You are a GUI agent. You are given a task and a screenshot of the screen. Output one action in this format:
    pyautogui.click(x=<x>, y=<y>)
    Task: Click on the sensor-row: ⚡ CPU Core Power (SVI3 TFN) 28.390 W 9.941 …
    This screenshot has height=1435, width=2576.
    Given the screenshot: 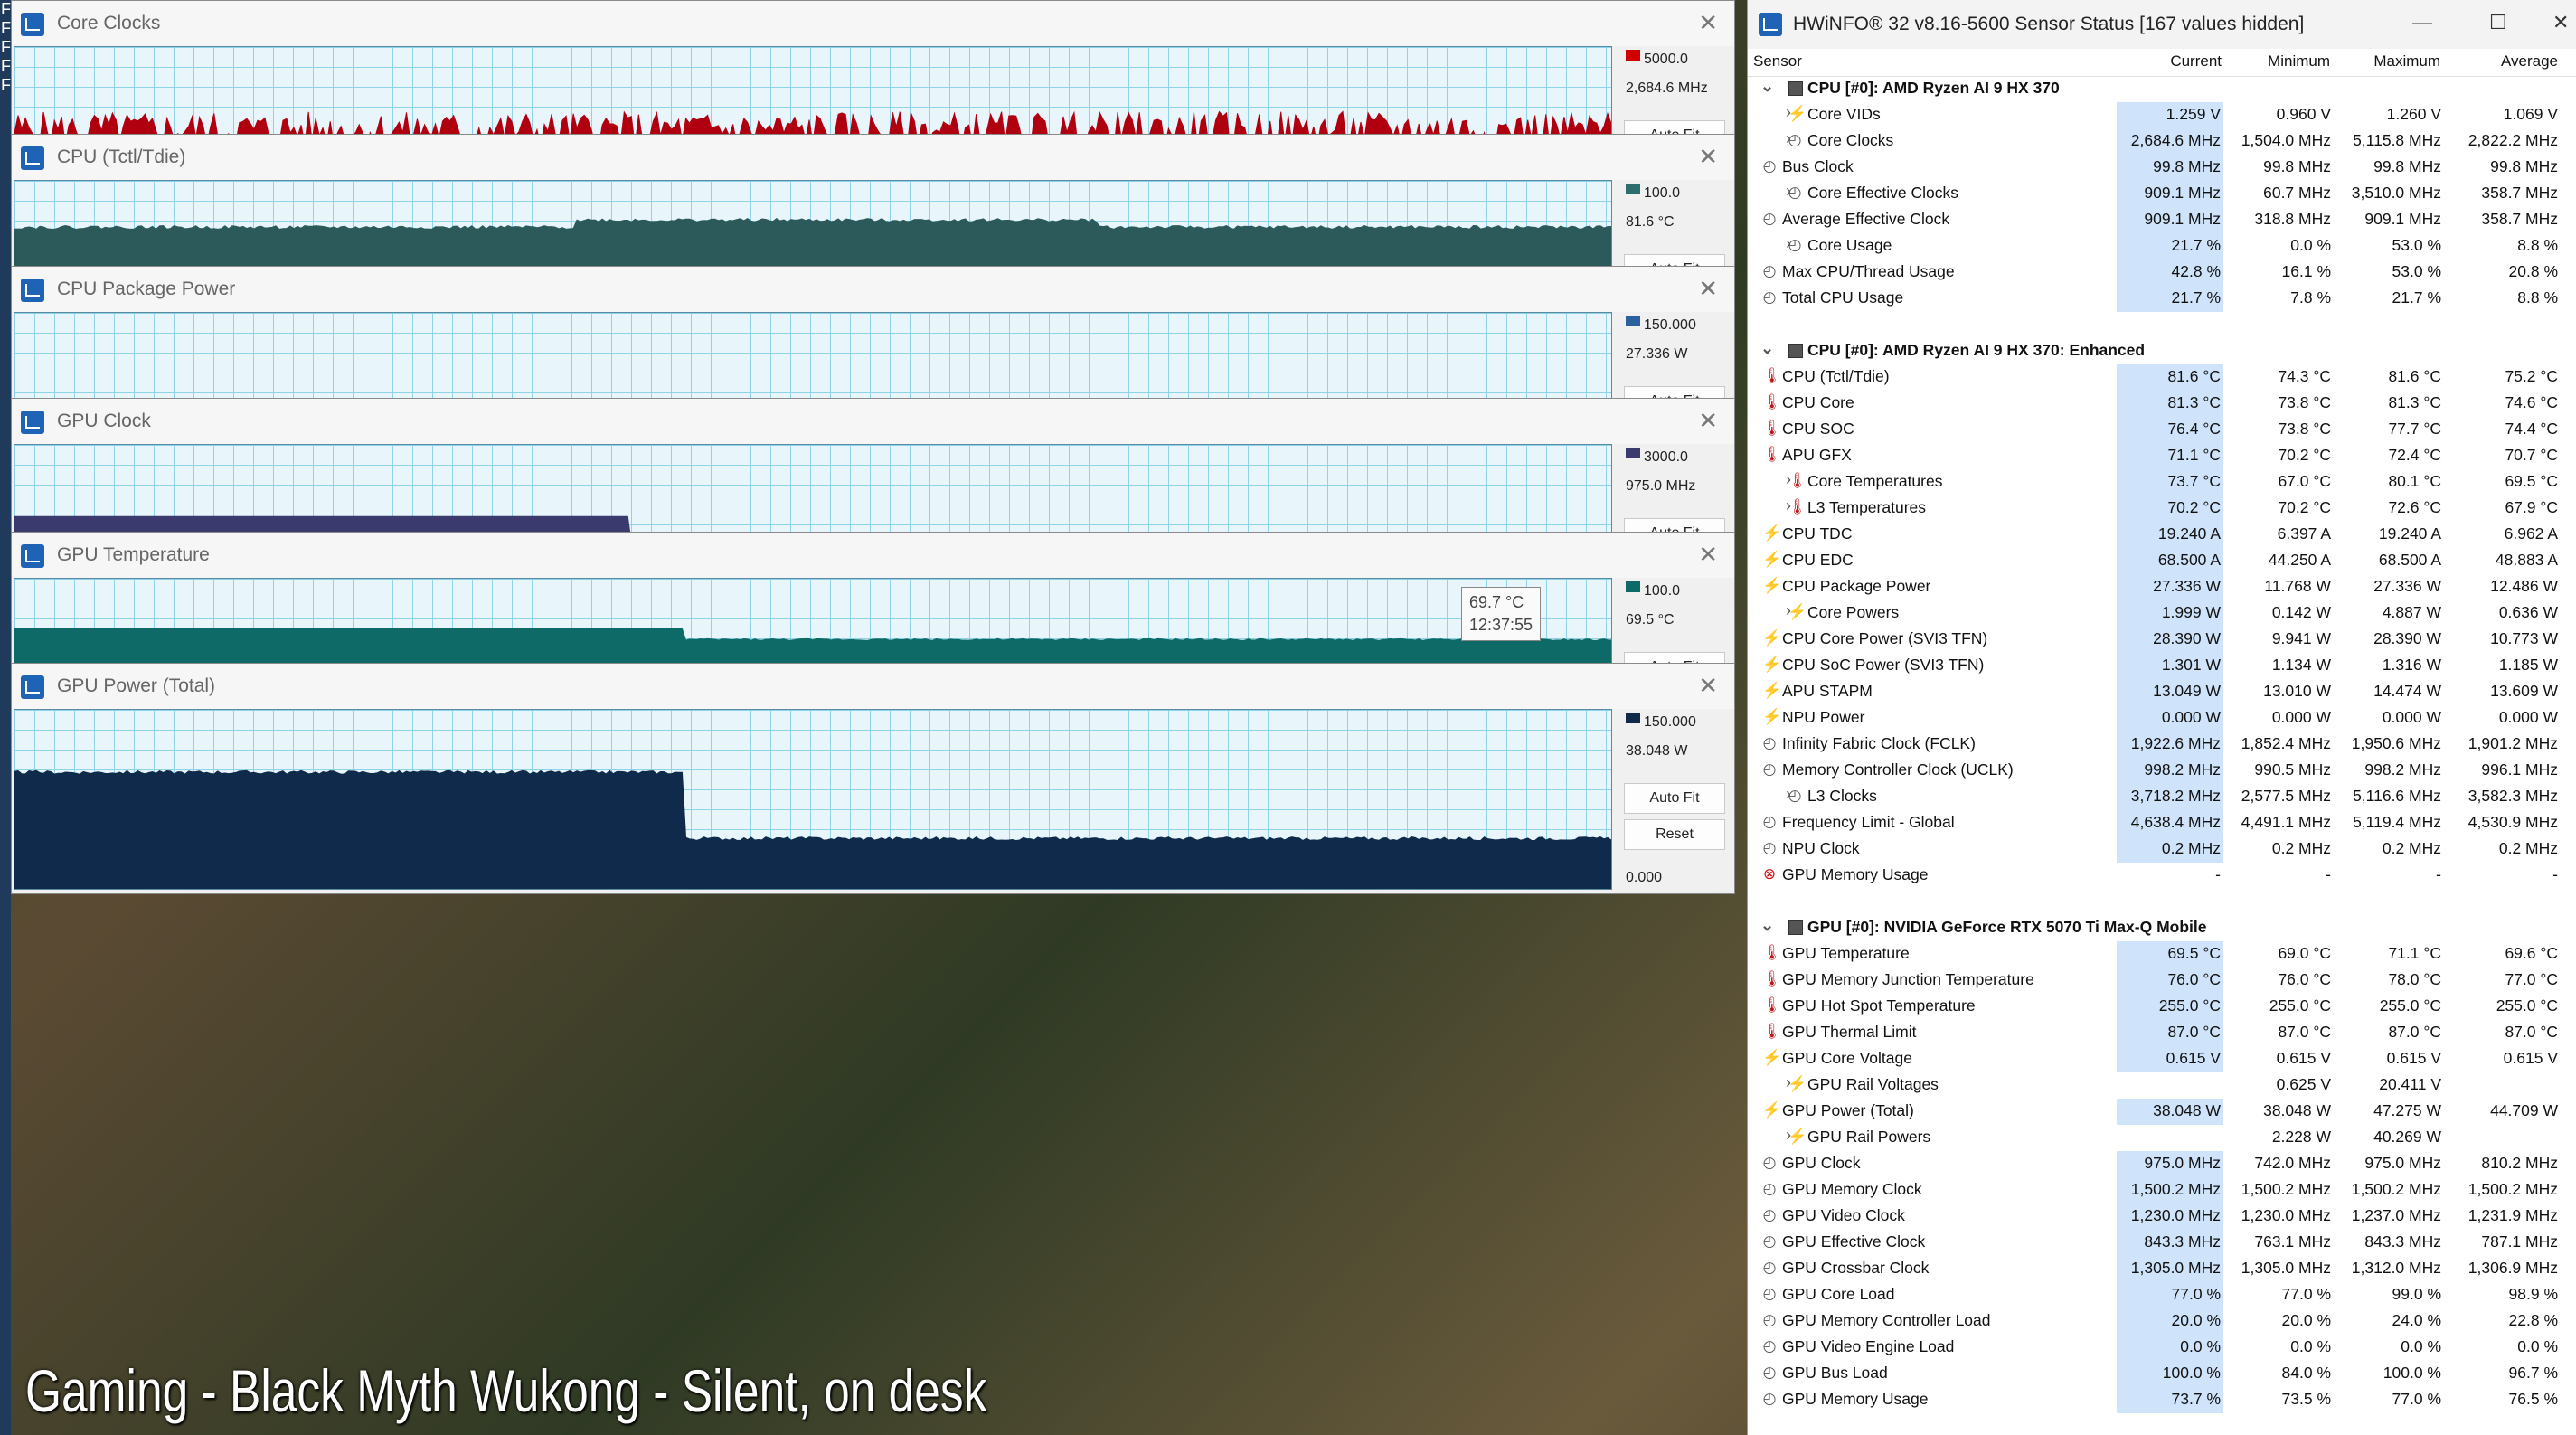 What is the action you would take?
    pyautogui.click(x=2162, y=640)
    